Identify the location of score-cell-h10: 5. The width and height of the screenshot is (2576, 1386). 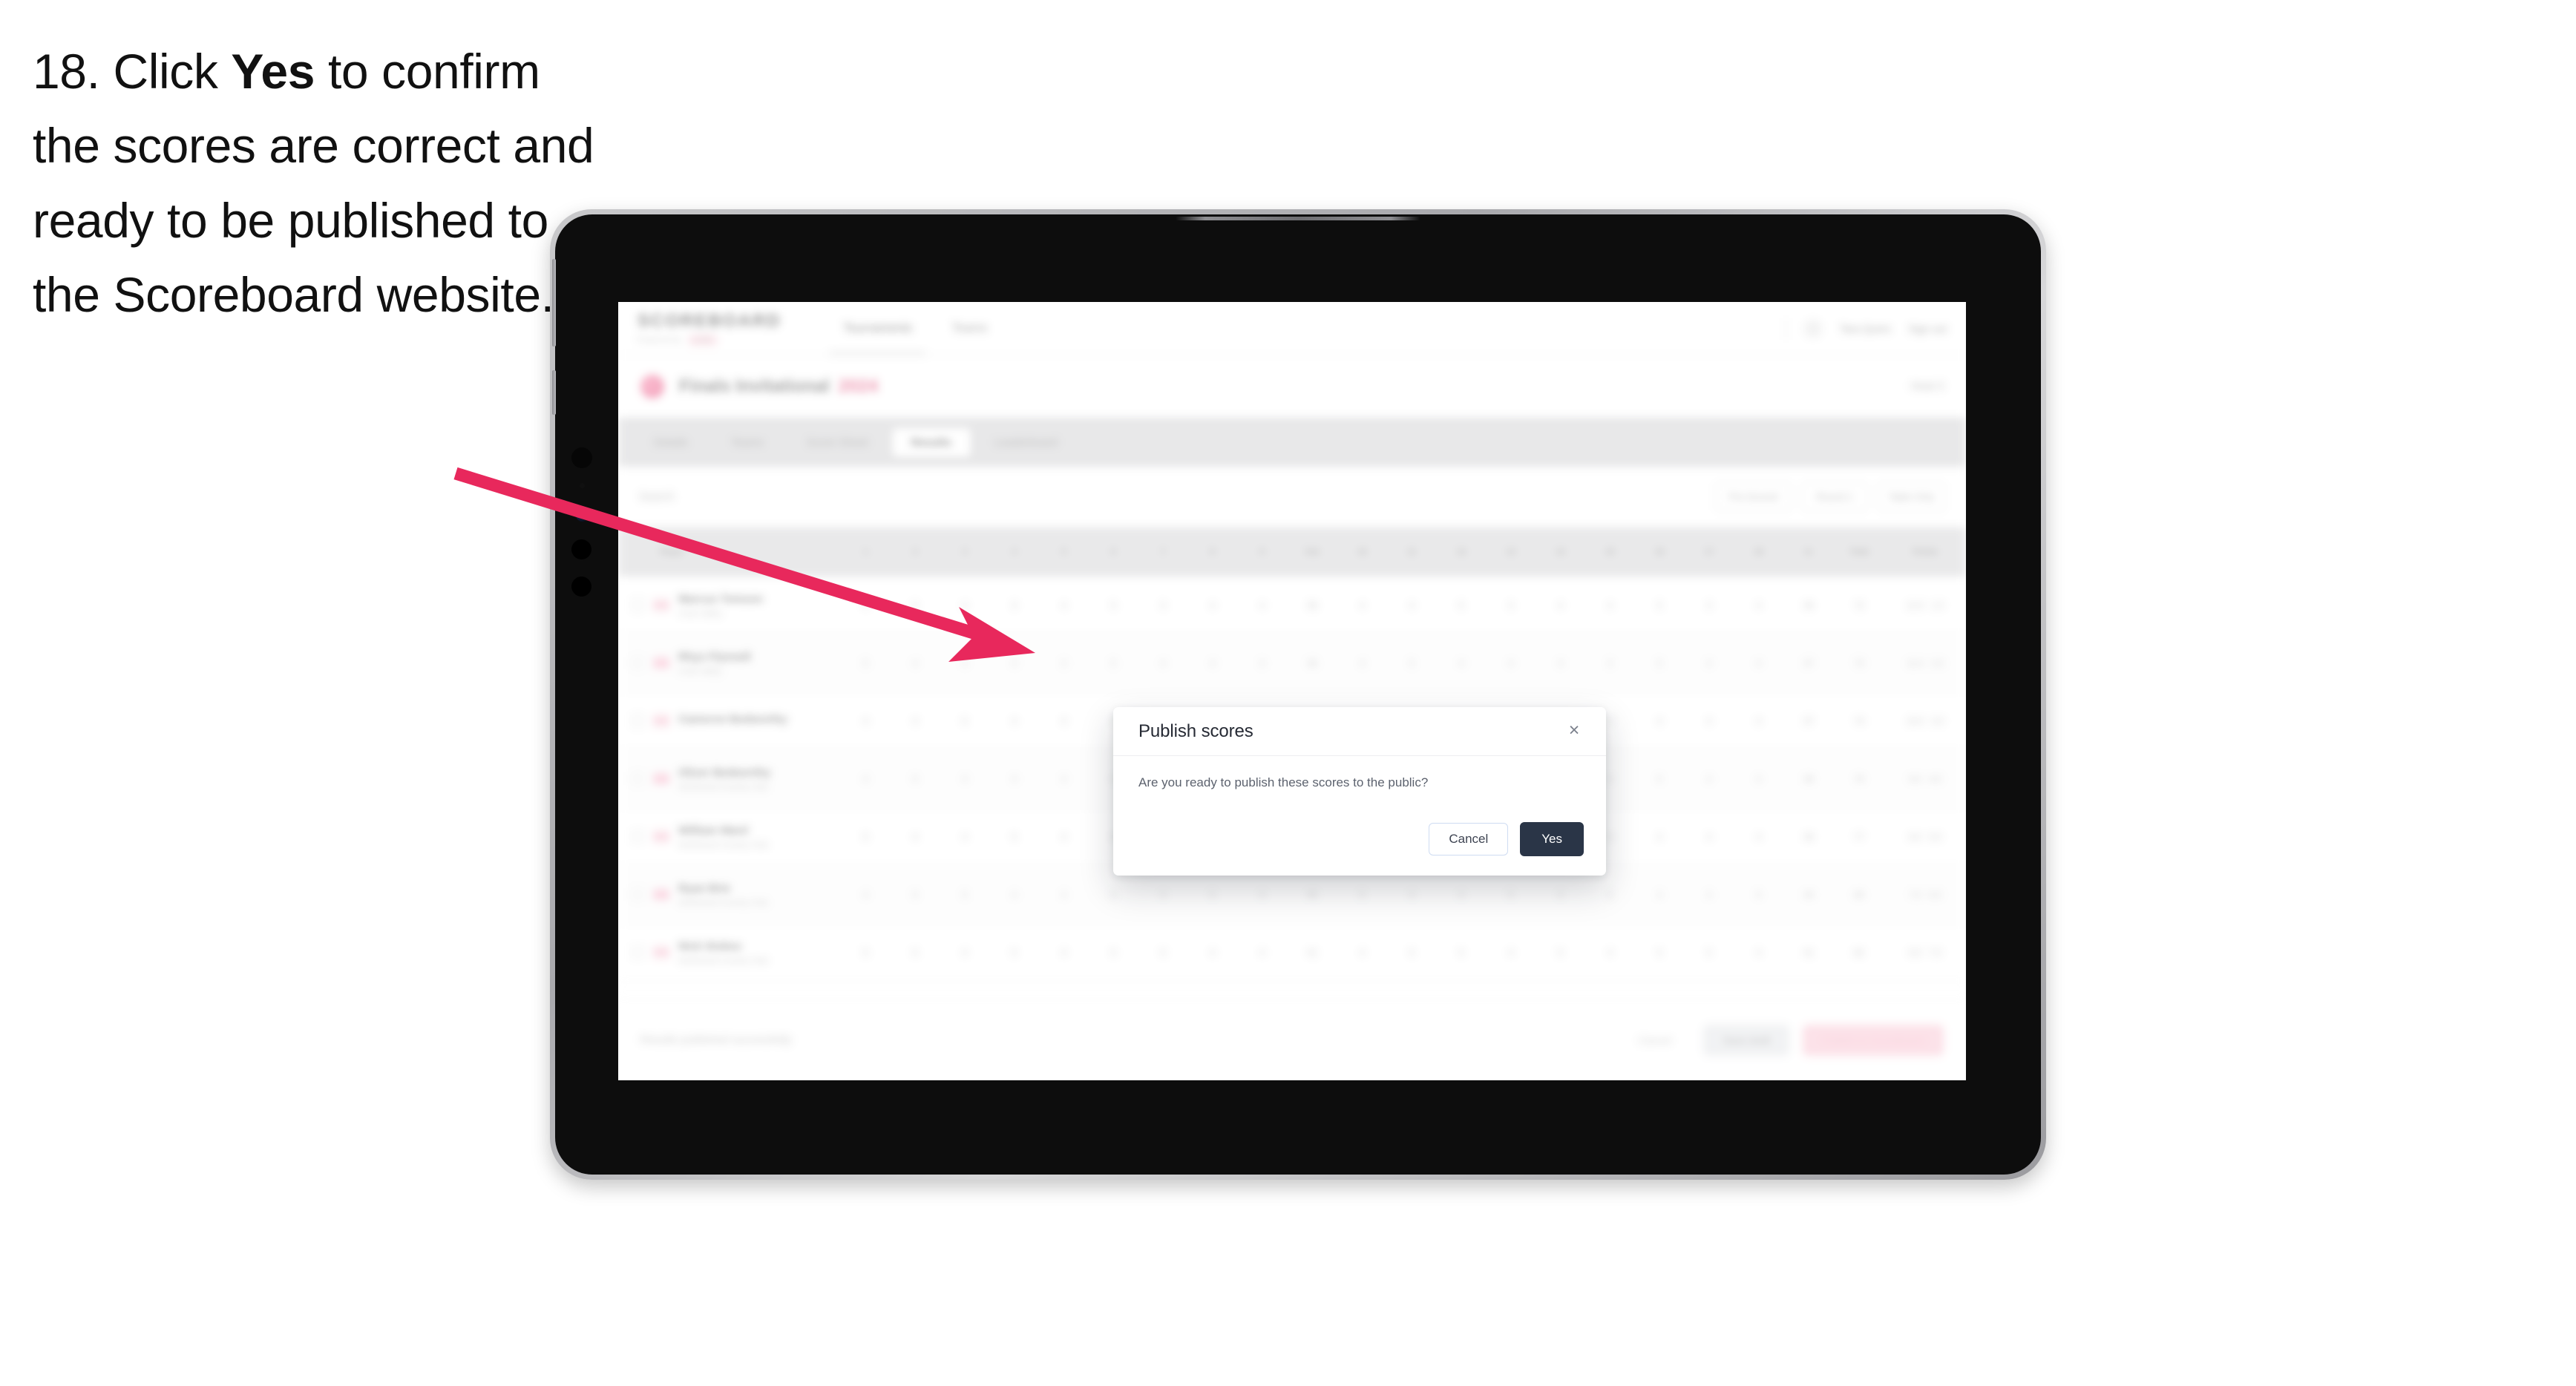
(1362, 895).